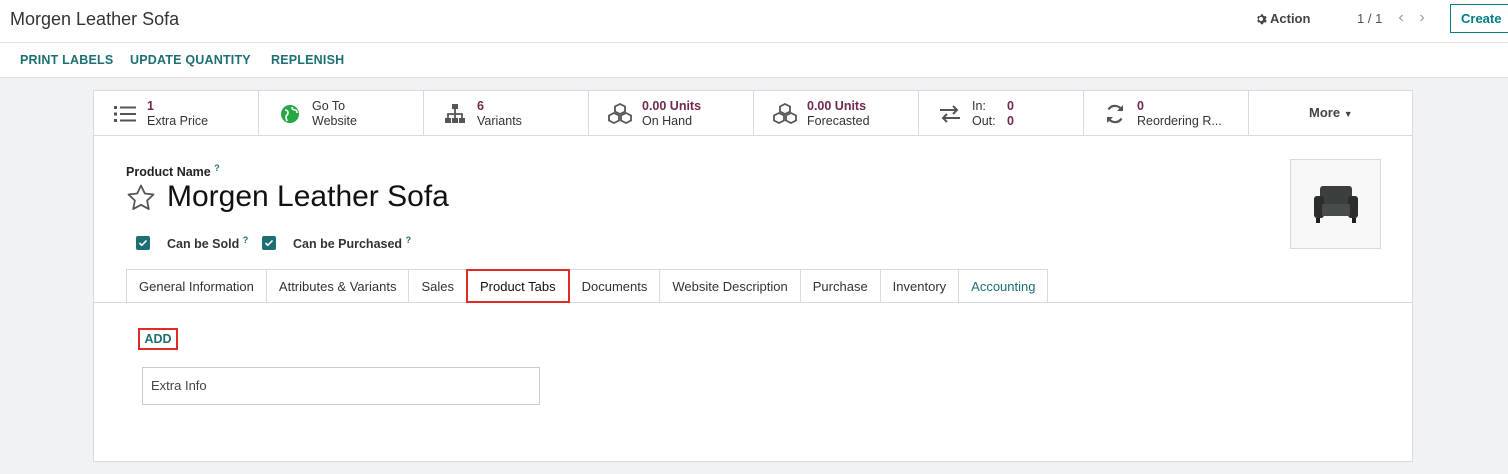 The image size is (1508, 474). I want to click on tab-attributes-variants: Attributes & Variants, so click(337, 286).